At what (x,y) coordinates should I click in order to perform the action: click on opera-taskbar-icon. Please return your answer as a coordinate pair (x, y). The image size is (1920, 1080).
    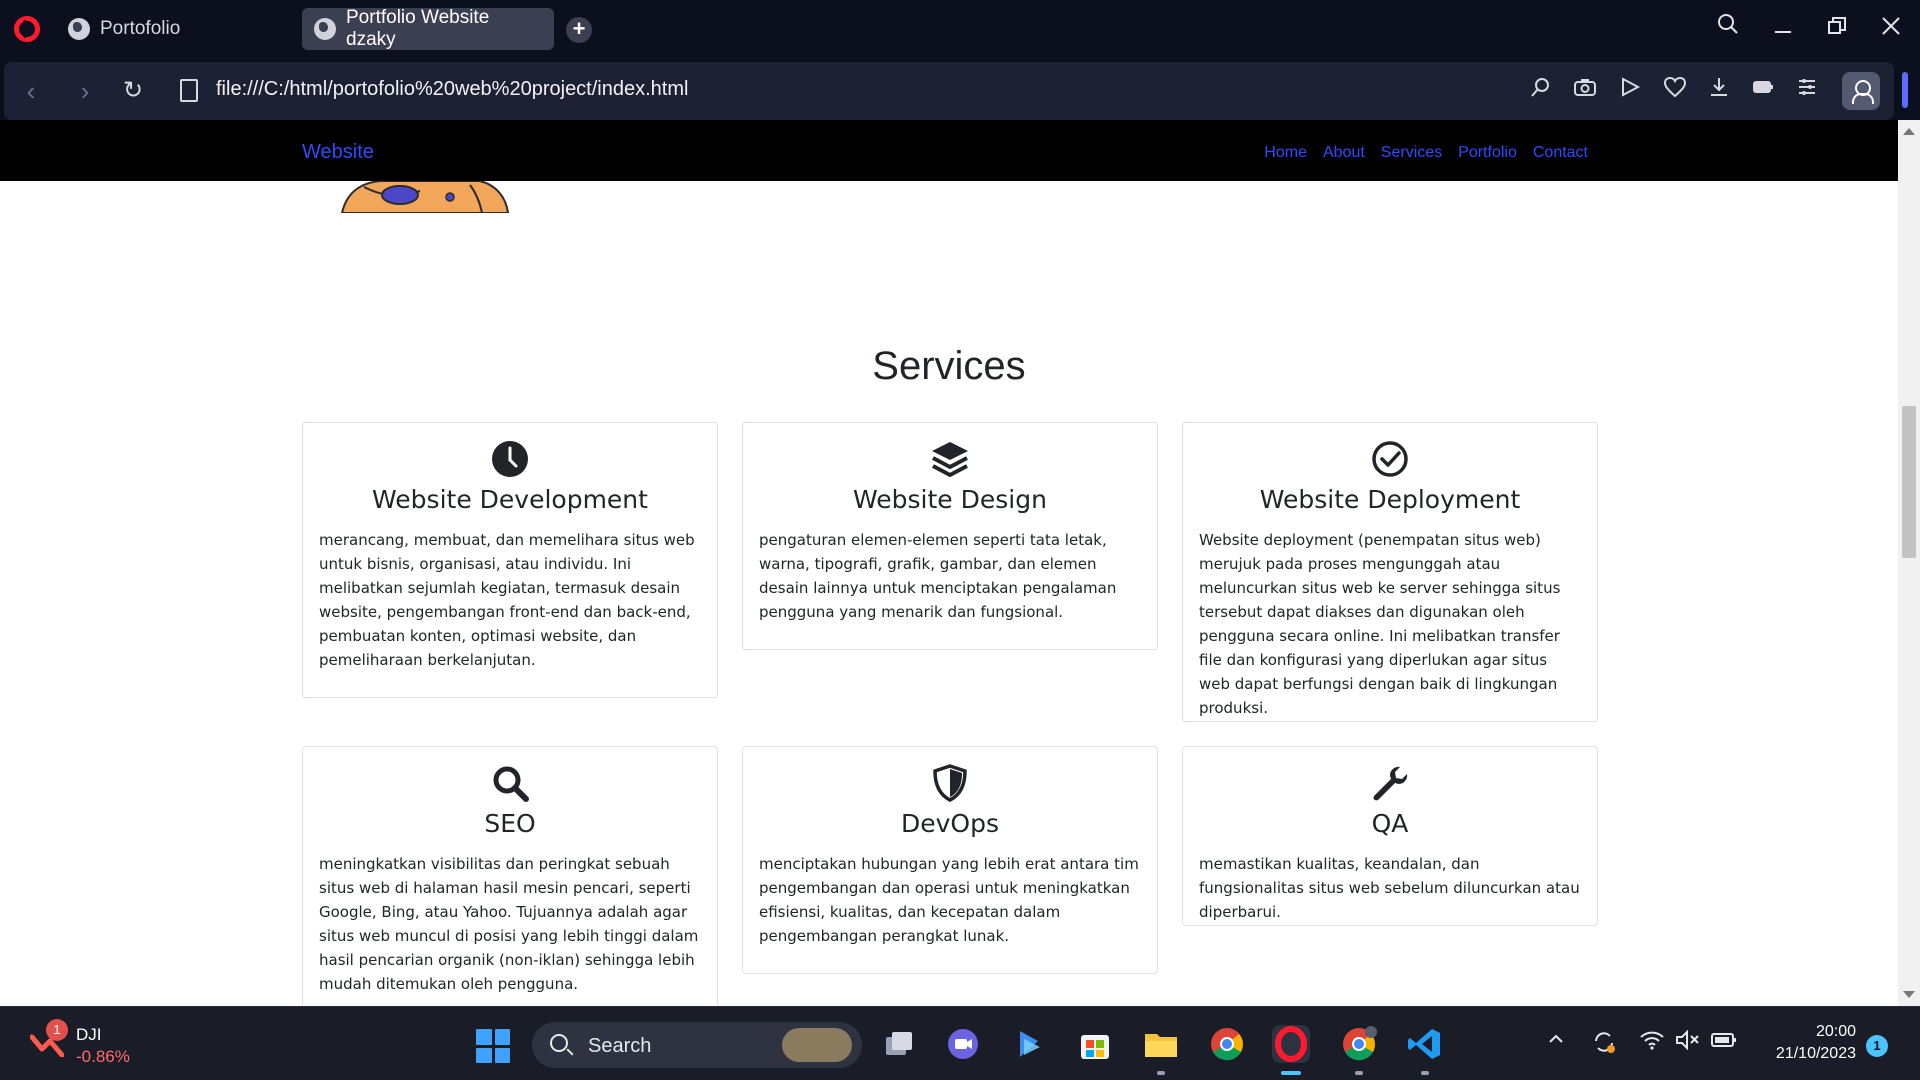
    Looking at the image, I should click on (1291, 1044).